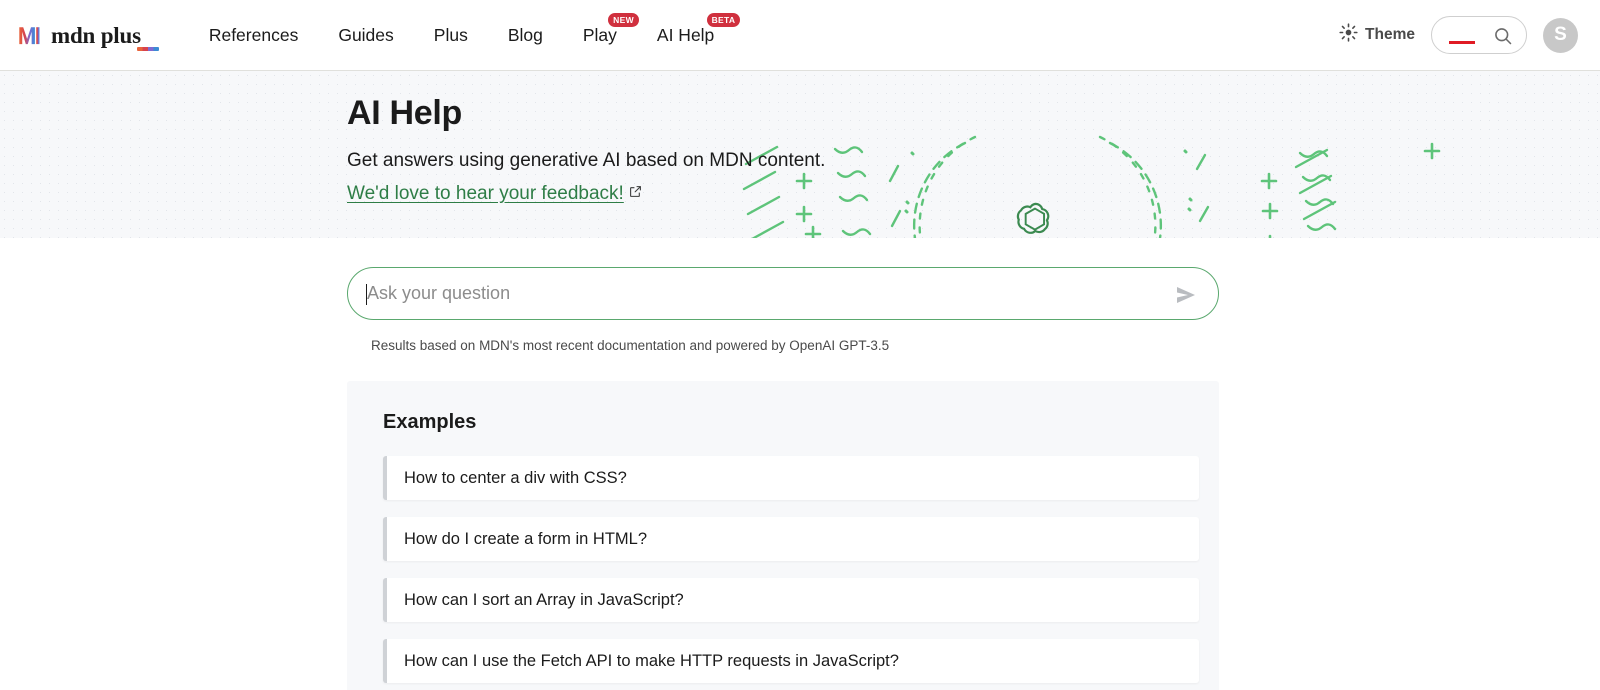  I want to click on feedback-link: We'd love to hear your feedback!, so click(485, 194).